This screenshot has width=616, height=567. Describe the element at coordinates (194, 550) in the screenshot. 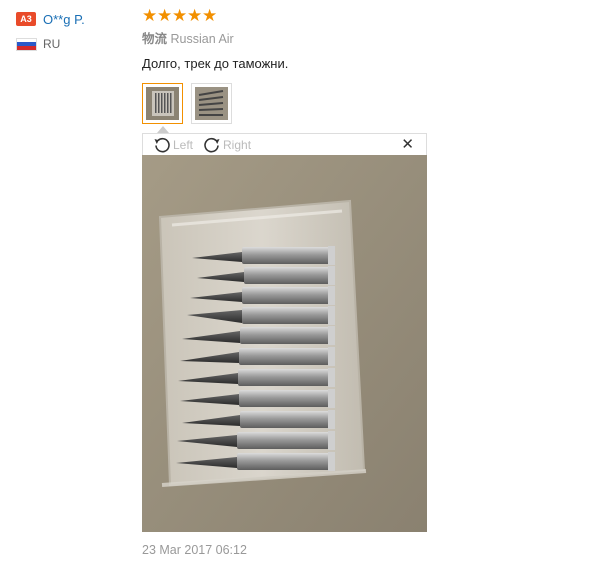

I see `review-date: 23 Mar 2017 06:12` at that location.